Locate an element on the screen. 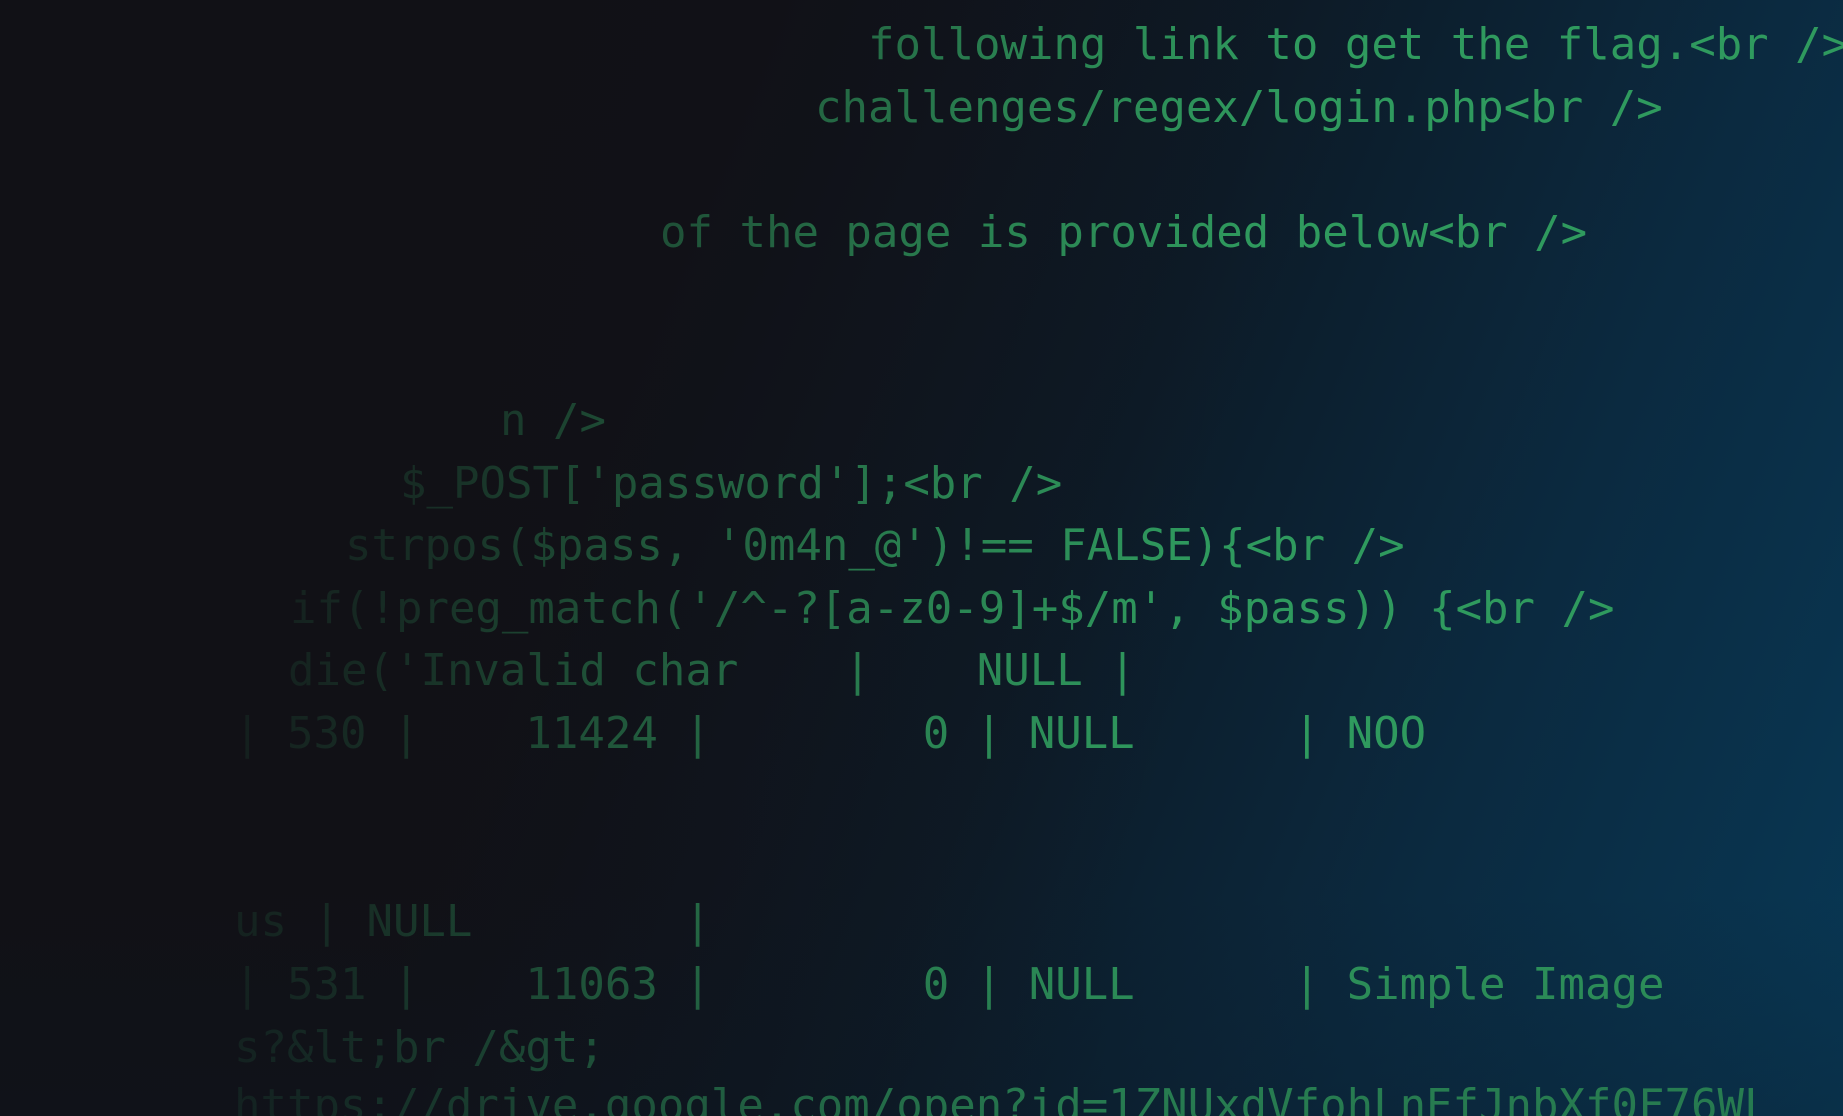  code-line-12: s?&lt;br /&gt; is located at coordinates (419, 1047).